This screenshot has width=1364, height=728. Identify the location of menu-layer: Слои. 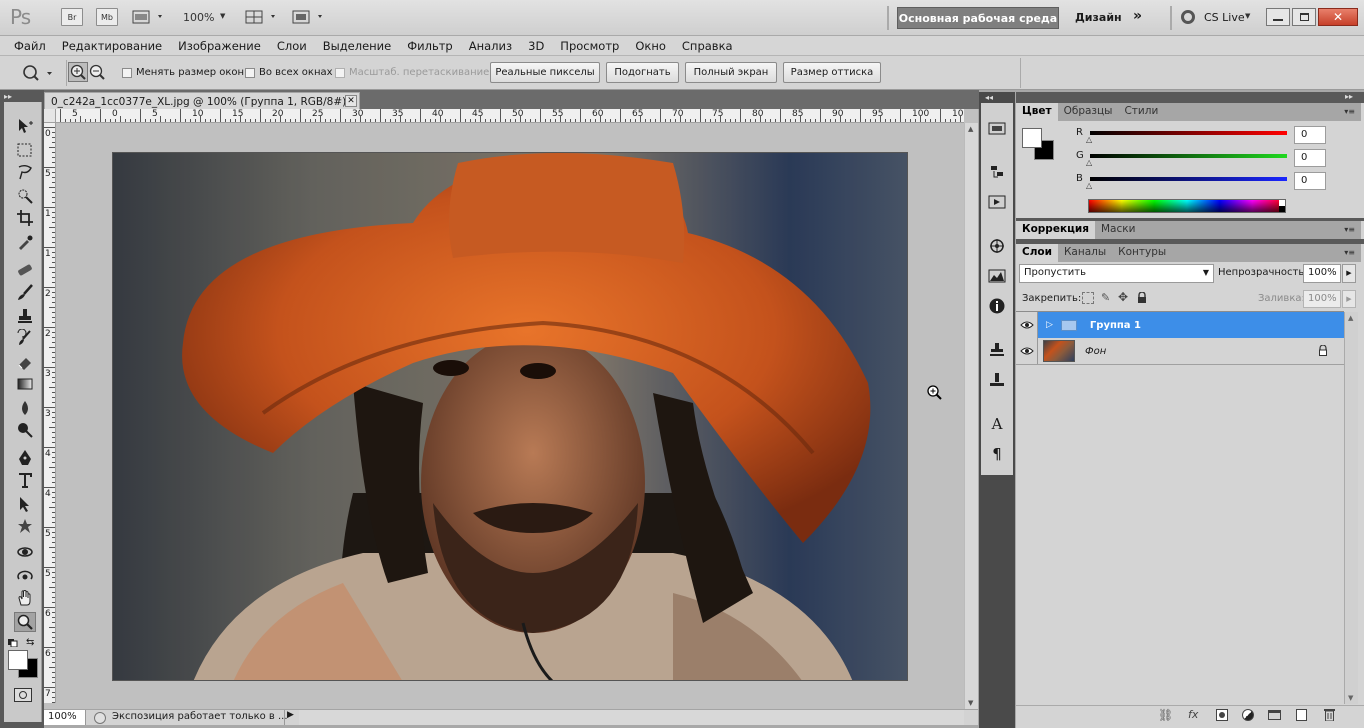
(293, 46).